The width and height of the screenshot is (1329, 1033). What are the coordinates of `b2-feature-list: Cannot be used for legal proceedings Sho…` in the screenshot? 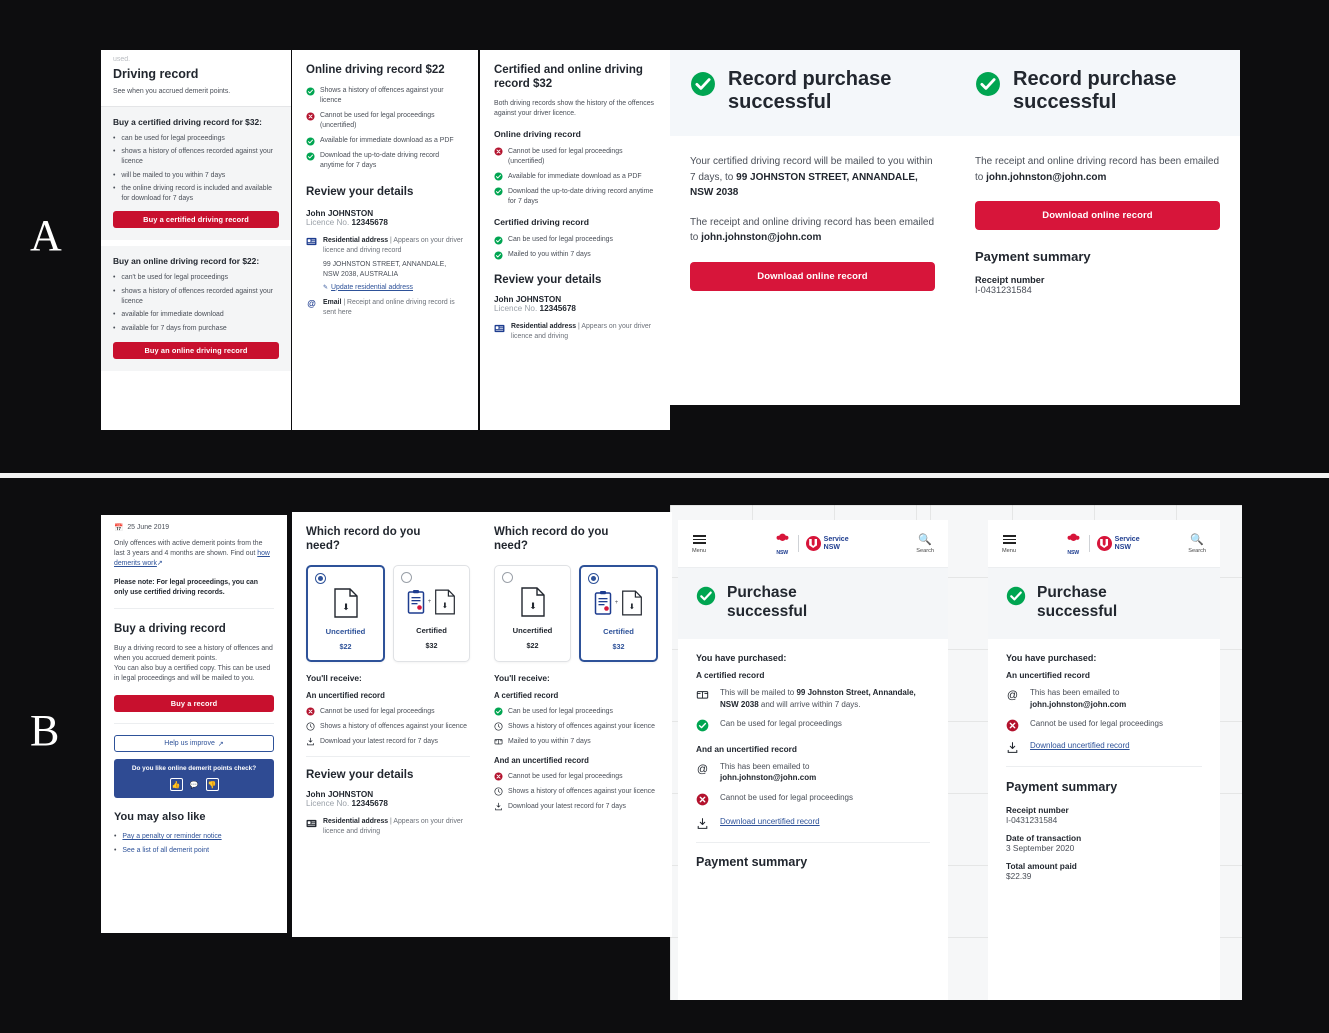 It's located at (388, 727).